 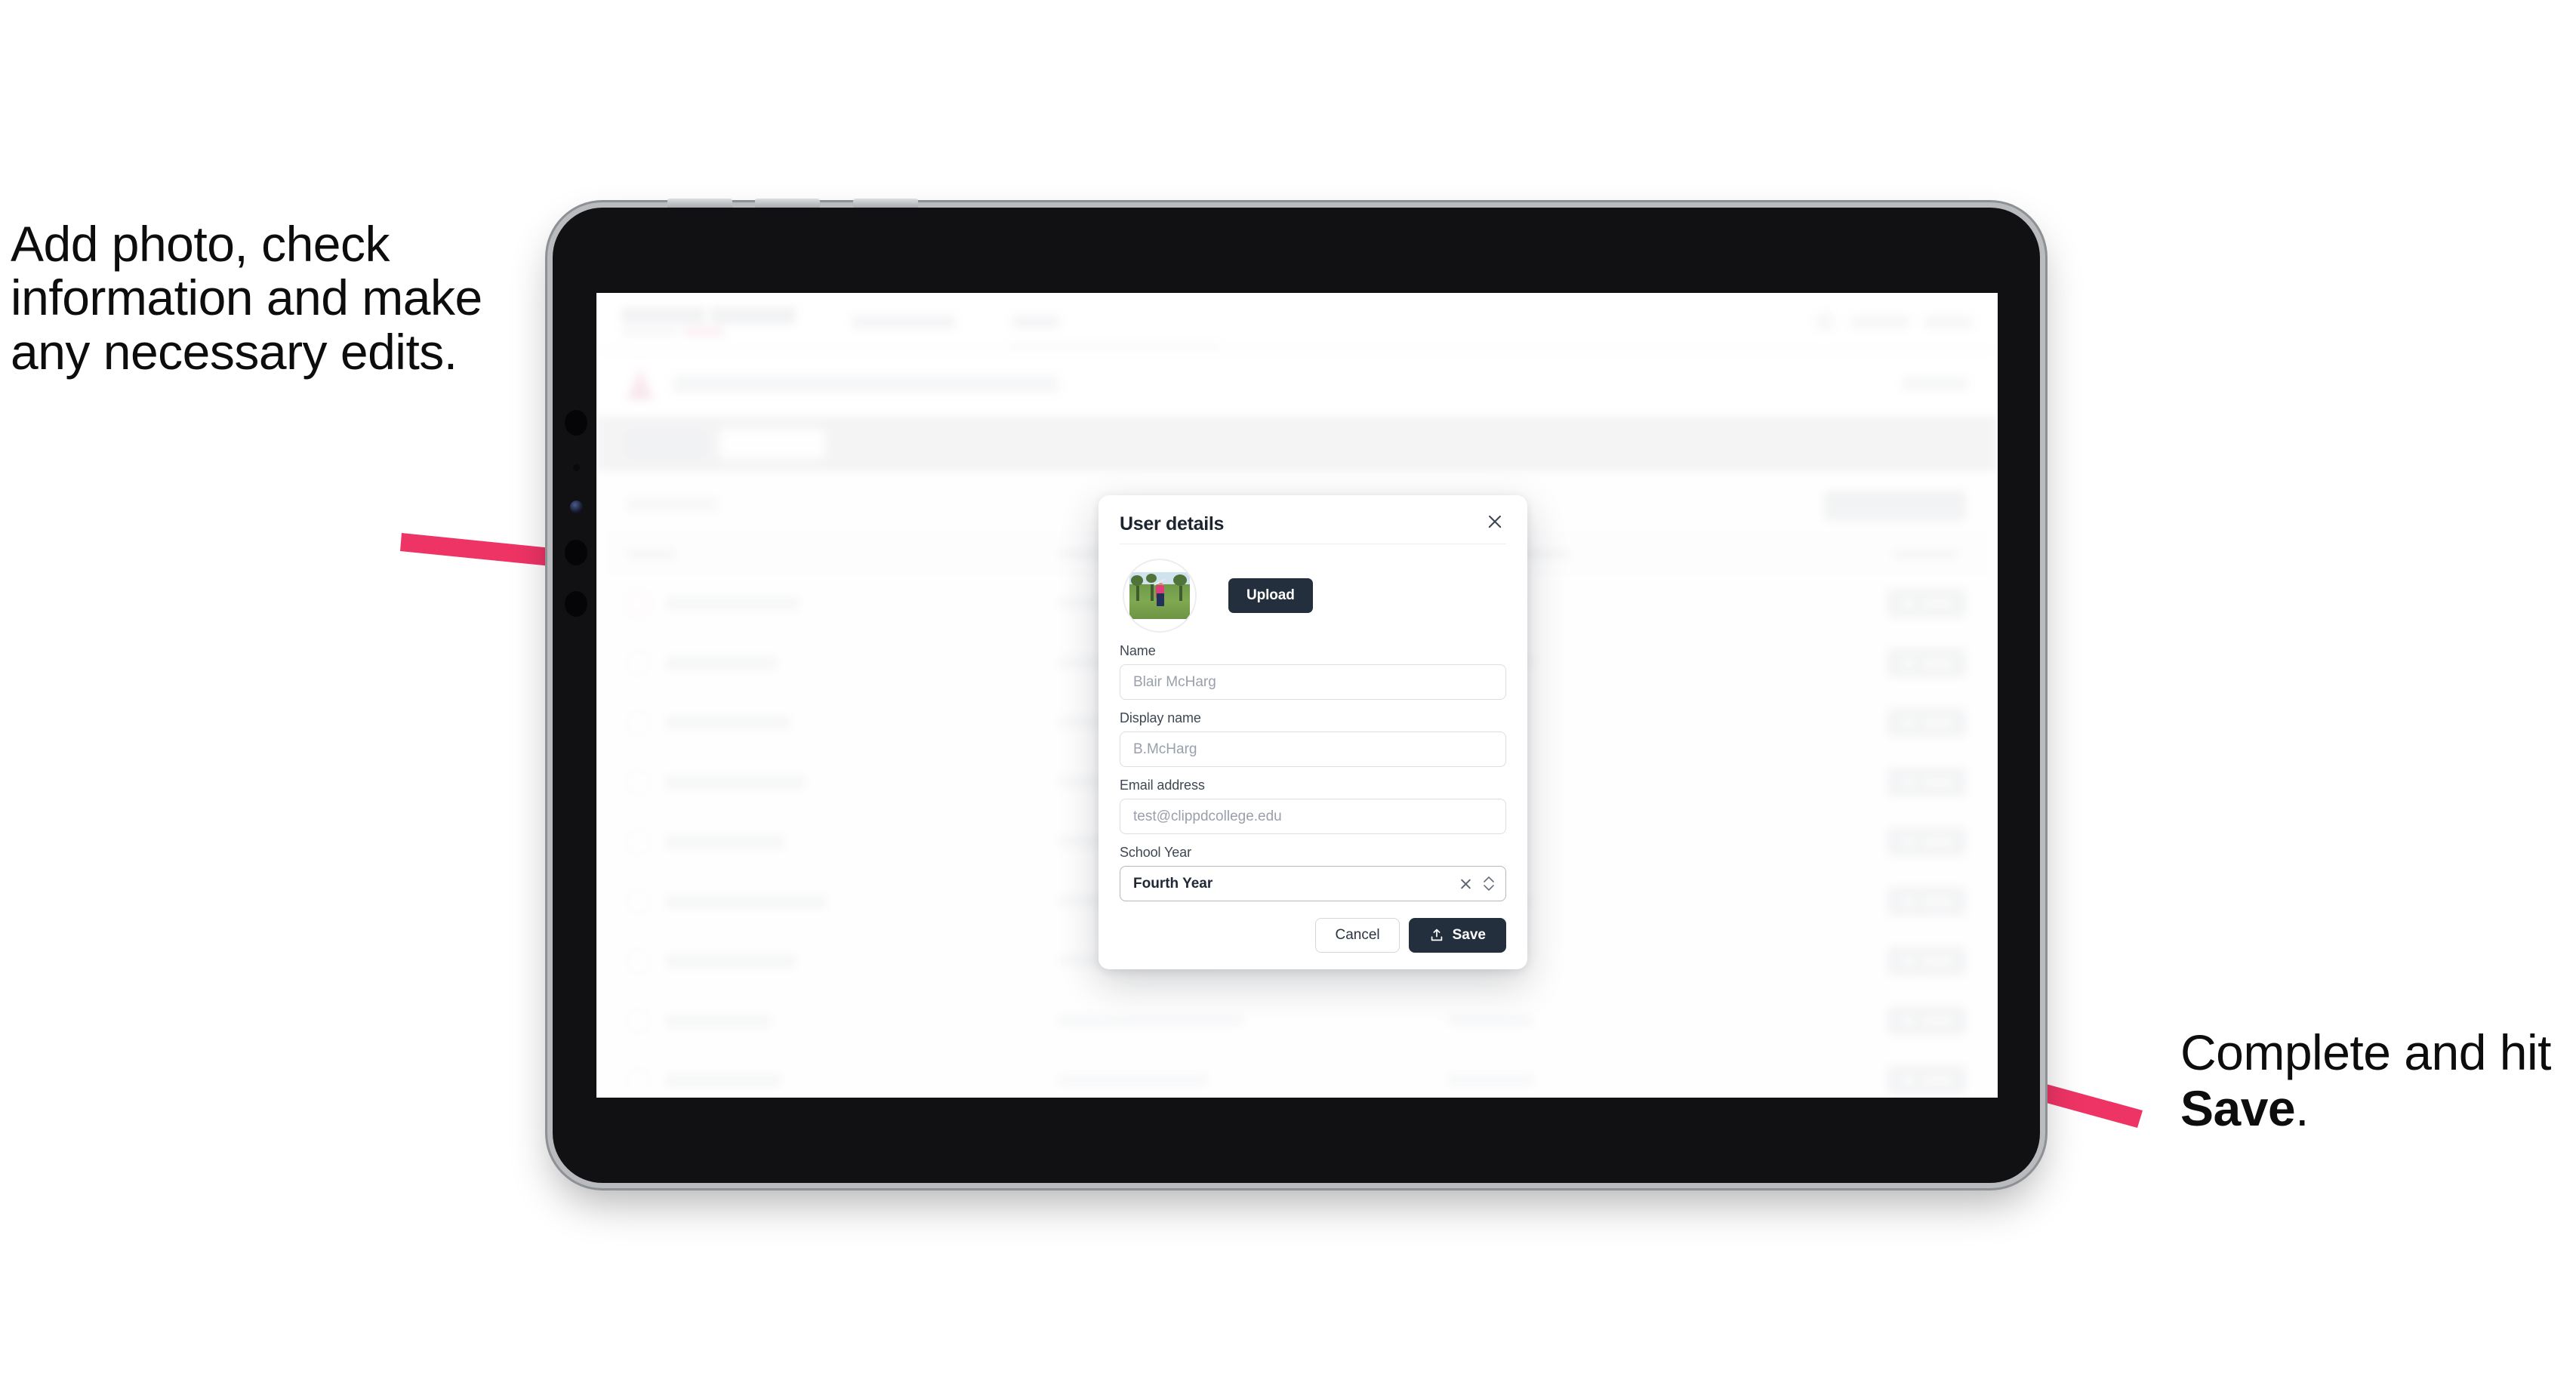 What do you see at coordinates (1313, 682) in the screenshot?
I see `name-input: Blair McHarg` at bounding box center [1313, 682].